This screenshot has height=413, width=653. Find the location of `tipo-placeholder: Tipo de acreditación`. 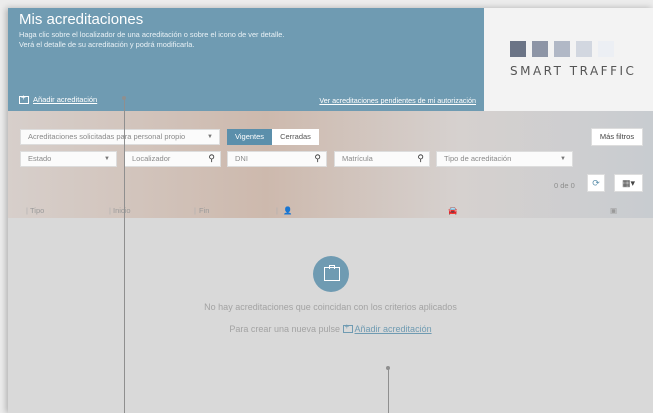

tipo-placeholder: Tipo de acreditación is located at coordinates (478, 158).